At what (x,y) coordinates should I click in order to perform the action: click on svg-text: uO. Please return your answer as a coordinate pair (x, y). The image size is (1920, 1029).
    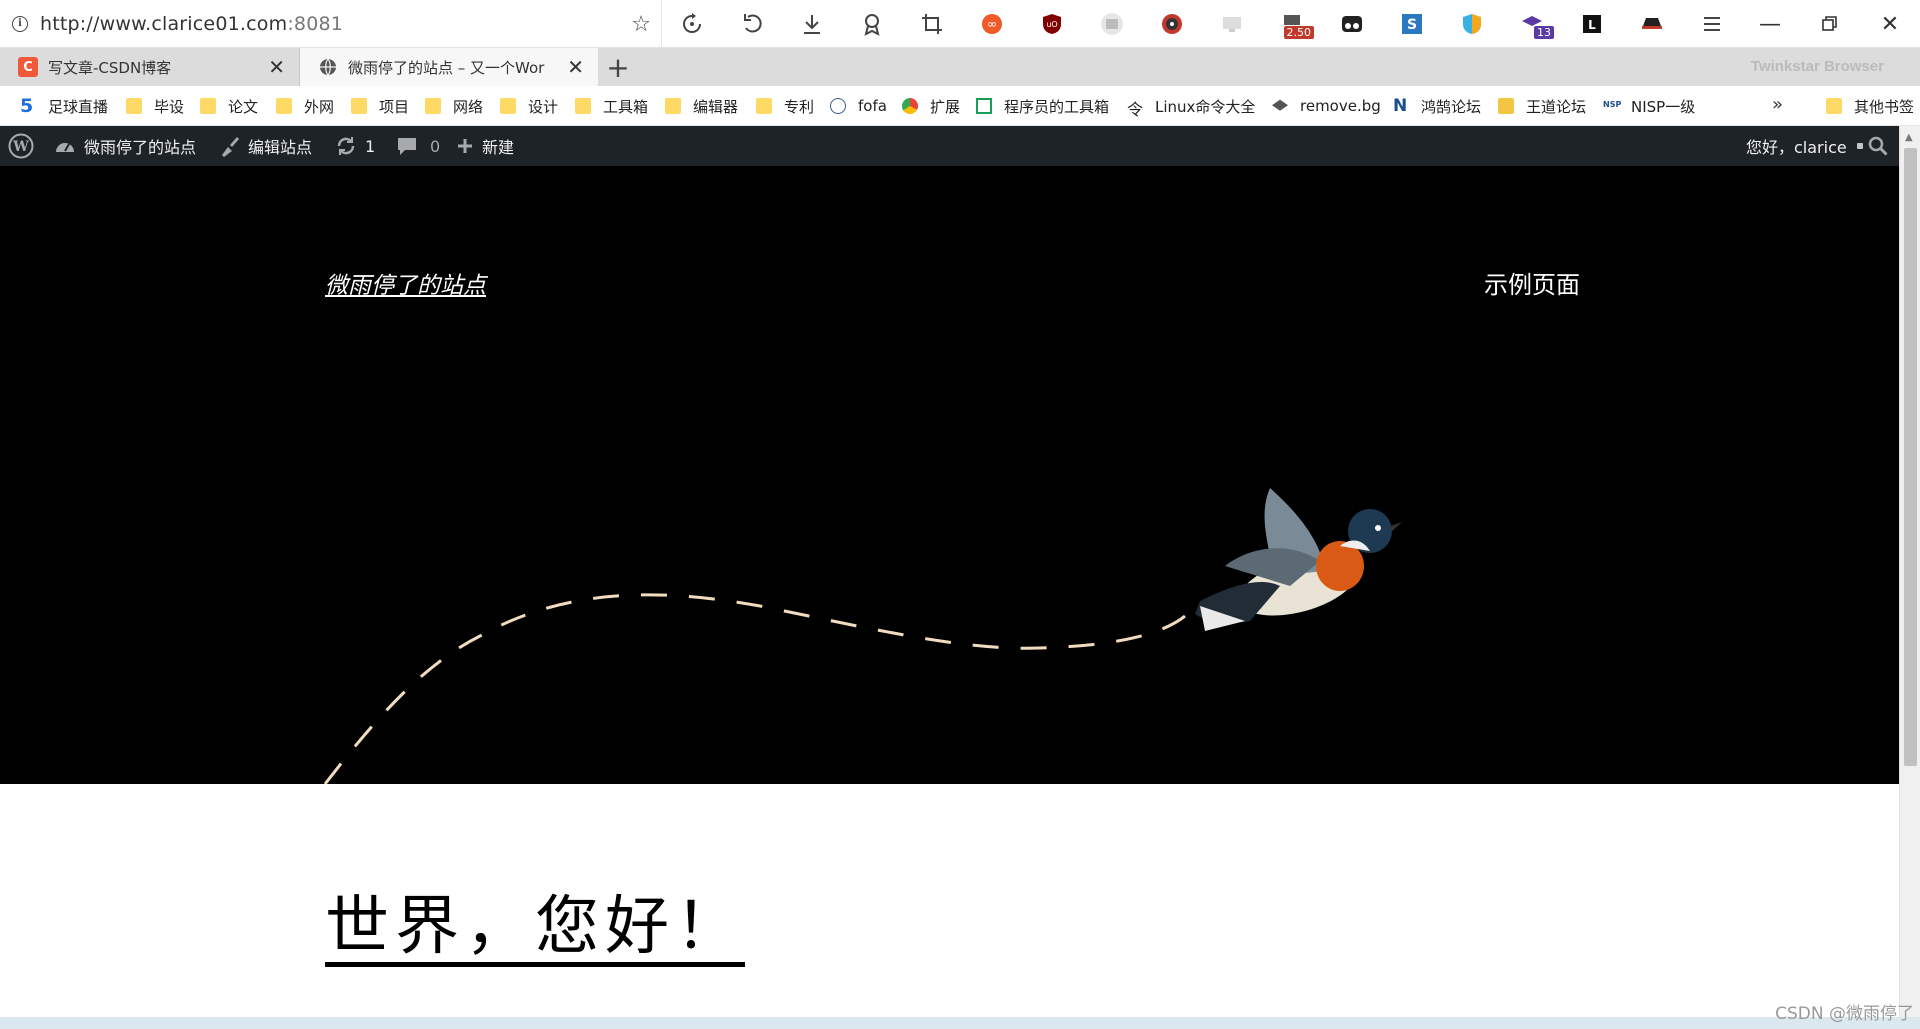
    Looking at the image, I should click on (1051, 24).